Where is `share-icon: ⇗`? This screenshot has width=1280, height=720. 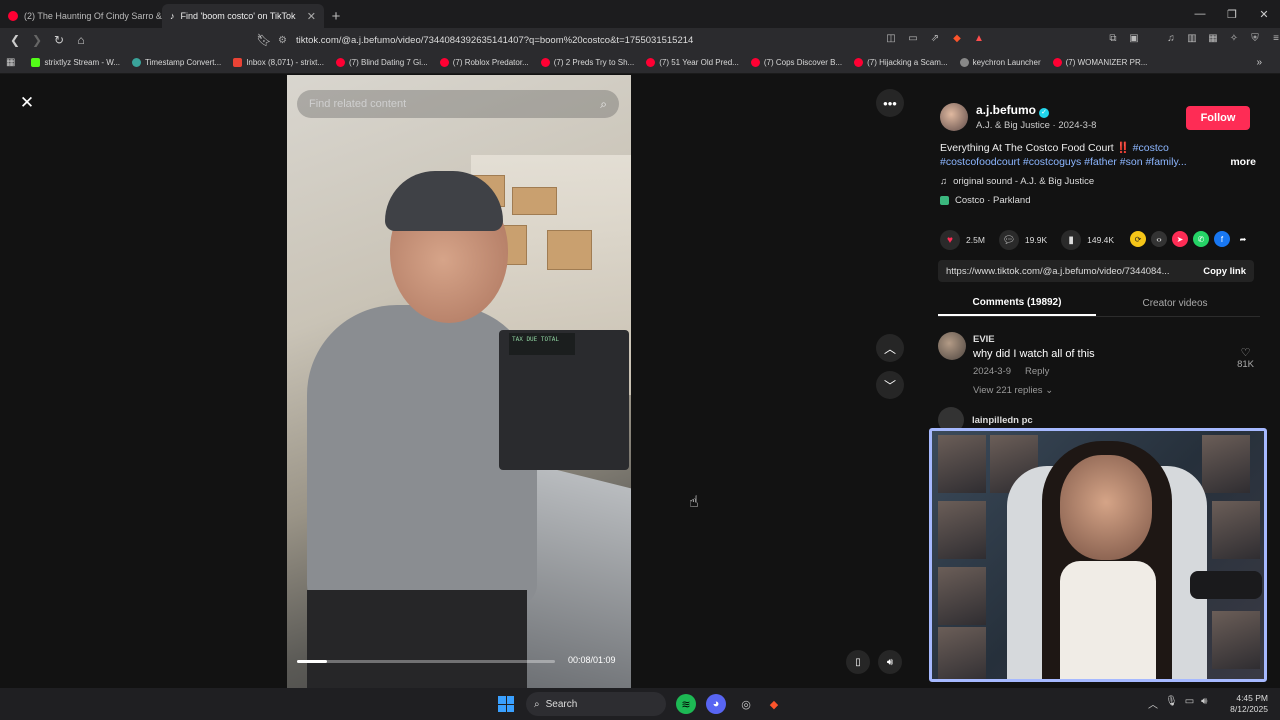
share-icon: ⇗ is located at coordinates (935, 38).